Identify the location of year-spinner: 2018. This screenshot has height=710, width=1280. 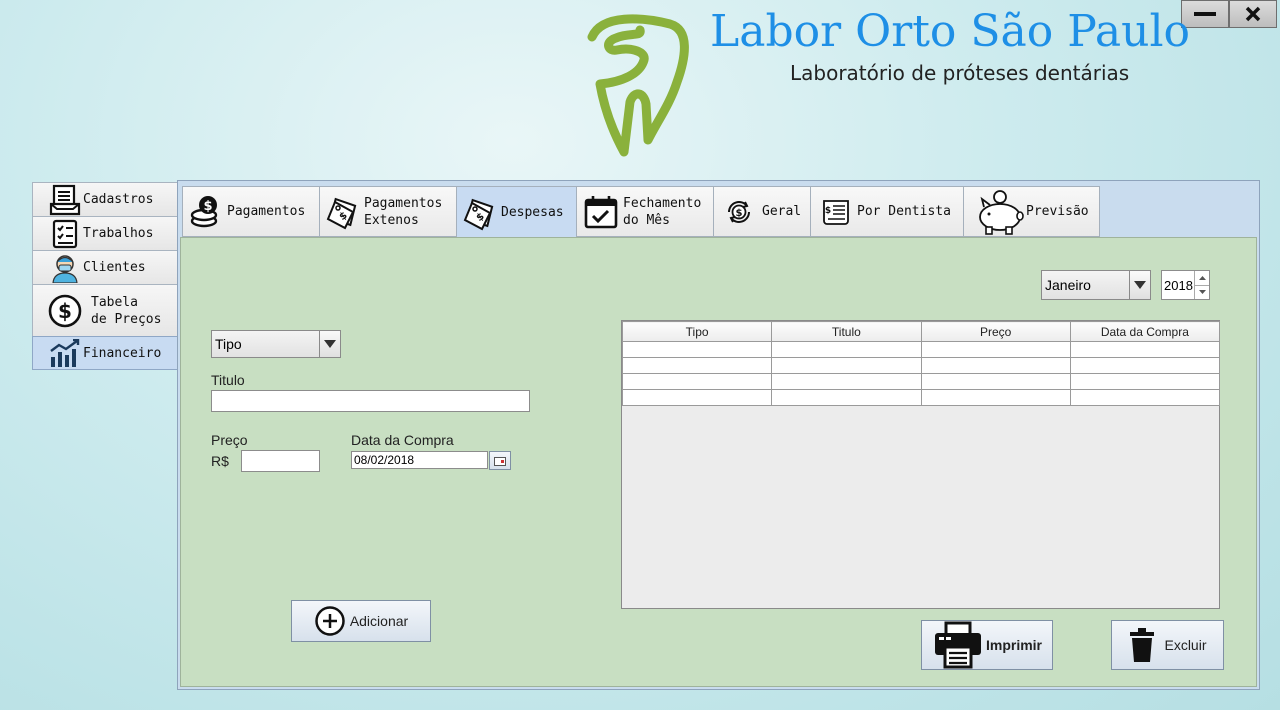
(1185, 285).